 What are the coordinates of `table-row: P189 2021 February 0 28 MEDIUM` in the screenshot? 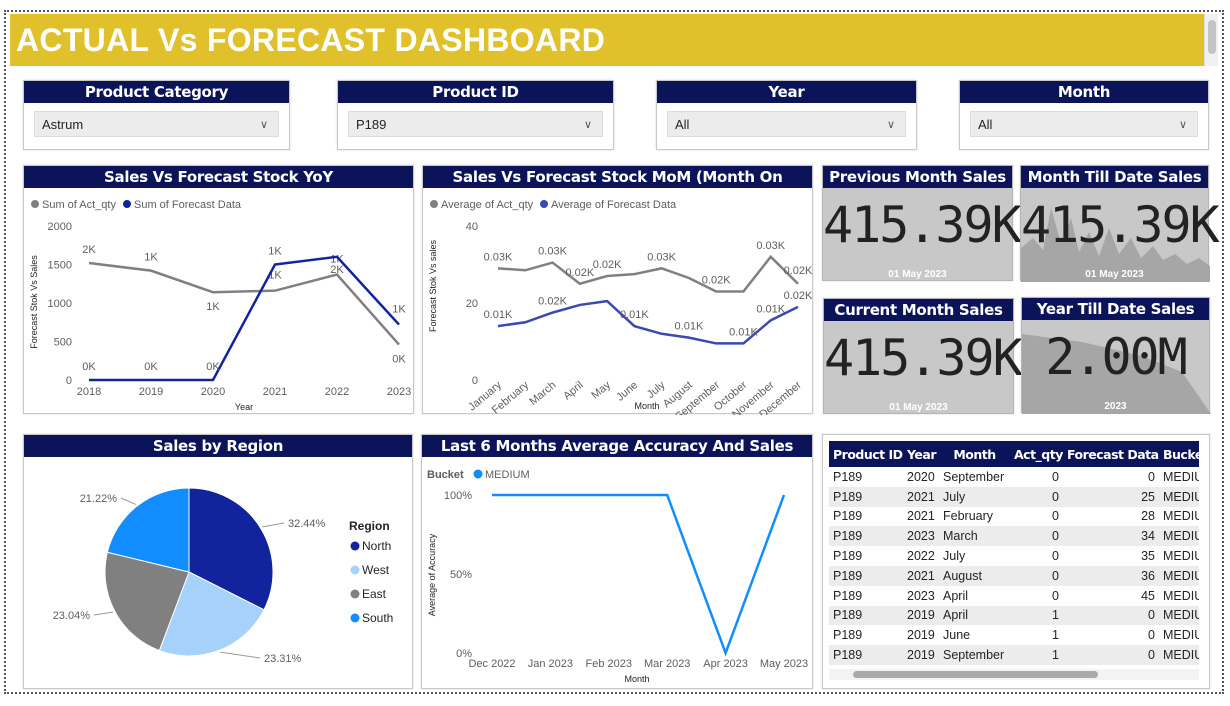 It's located at (1014, 517).